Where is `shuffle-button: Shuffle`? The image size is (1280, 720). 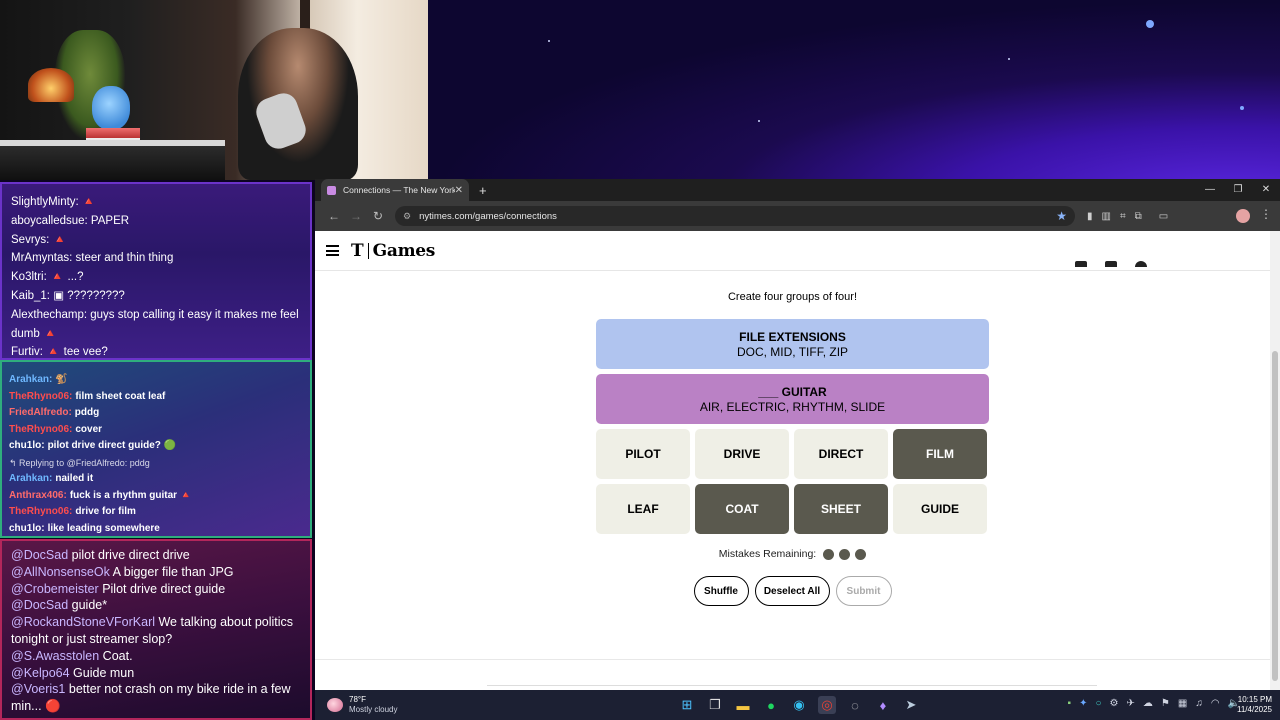
shuffle-button: Shuffle is located at coordinates (721, 591).